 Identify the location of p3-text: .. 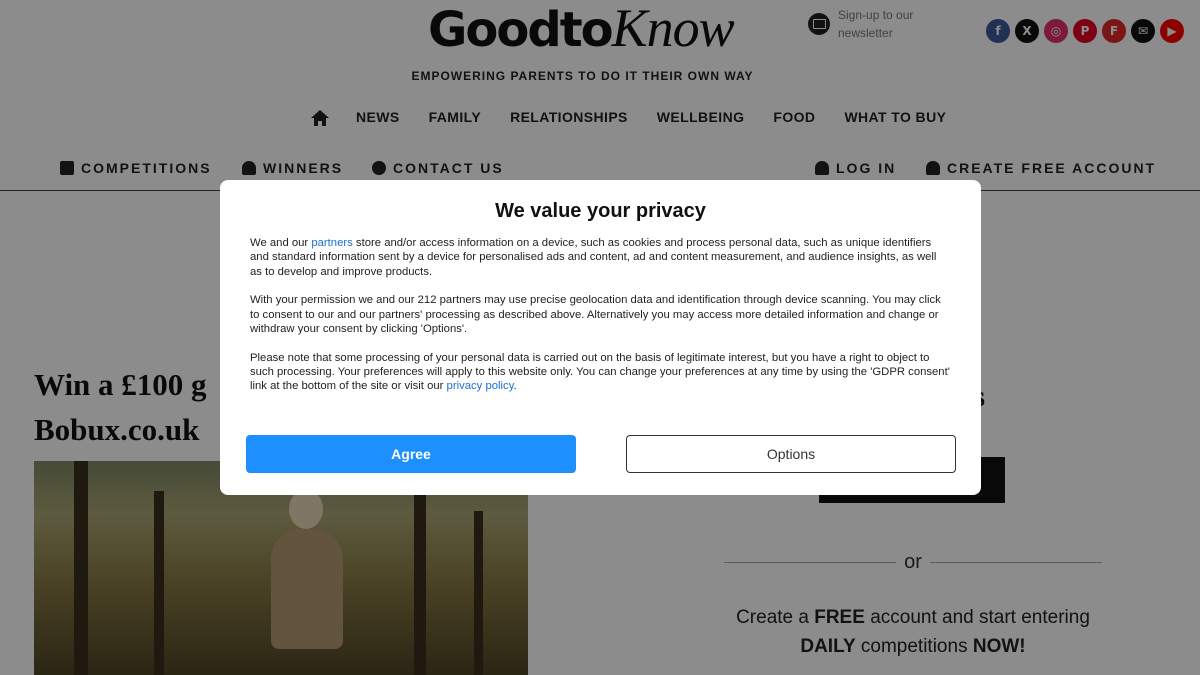
(515, 386).